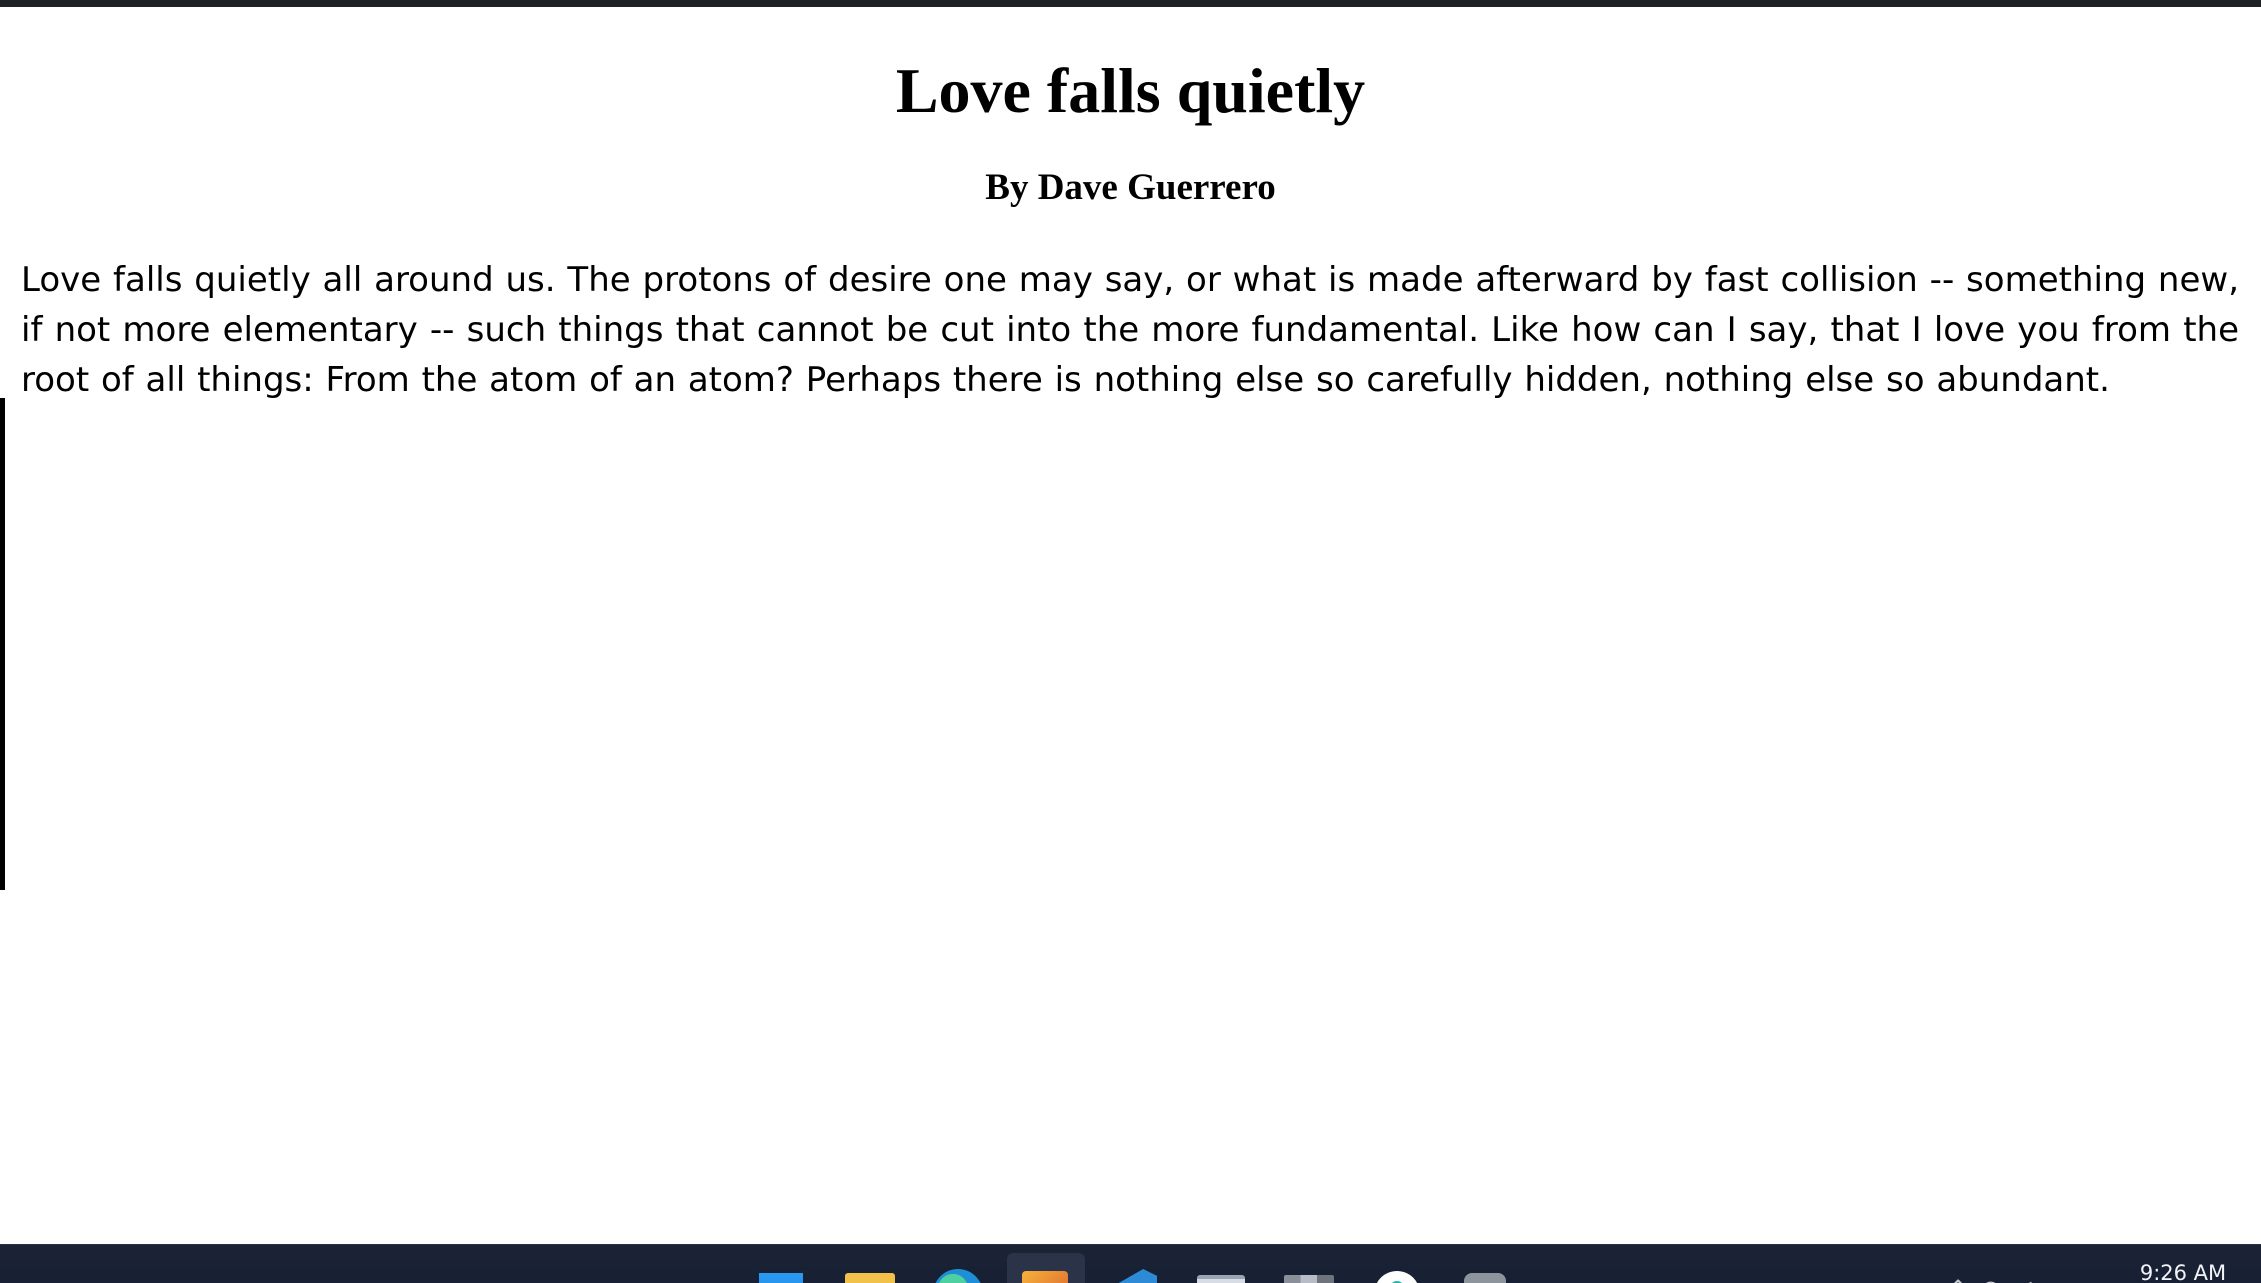 This screenshot has height=1283, width=2261. I want to click on window-top-border, so click(1130, 3).